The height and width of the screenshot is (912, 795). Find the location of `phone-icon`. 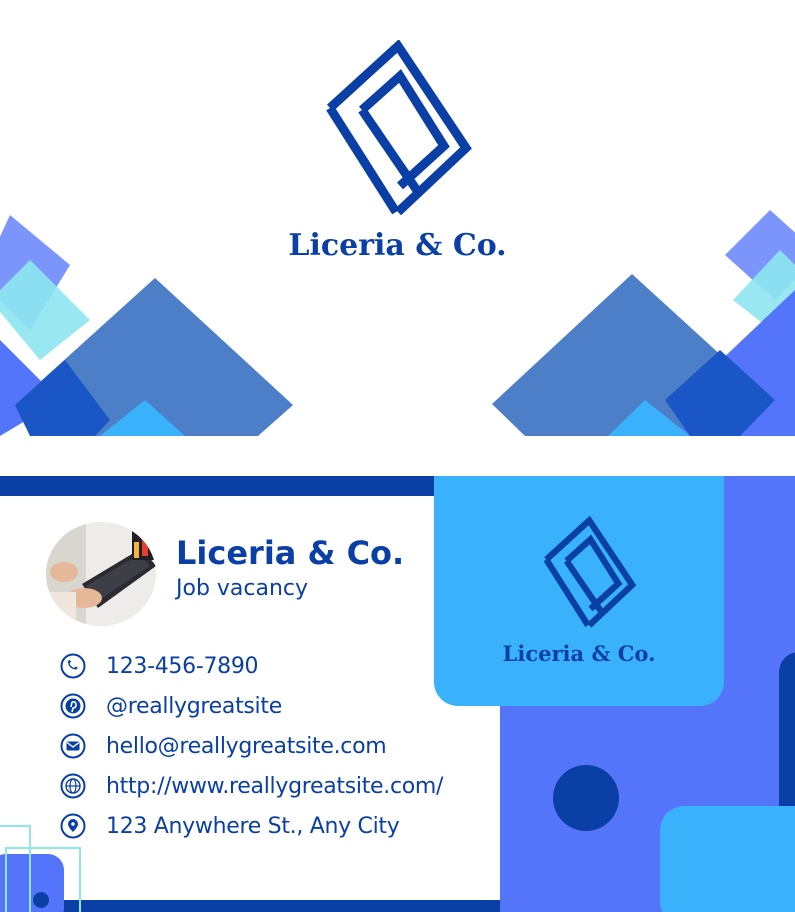

phone-icon is located at coordinates (73, 666).